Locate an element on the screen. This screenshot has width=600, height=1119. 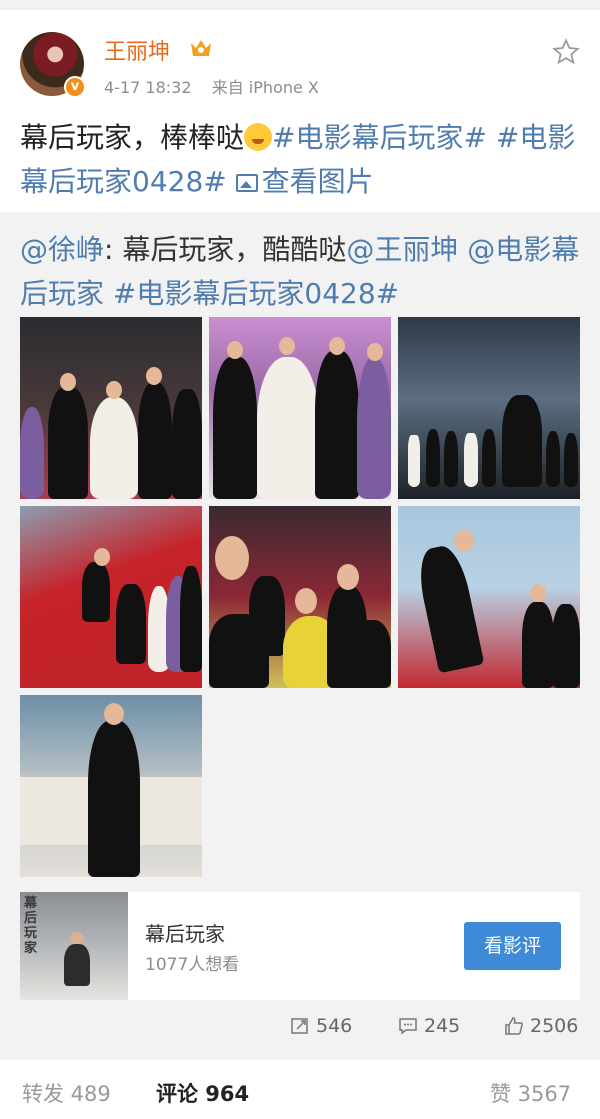
repost-actions: 546 245 2506 is located at coordinates (300, 1032).